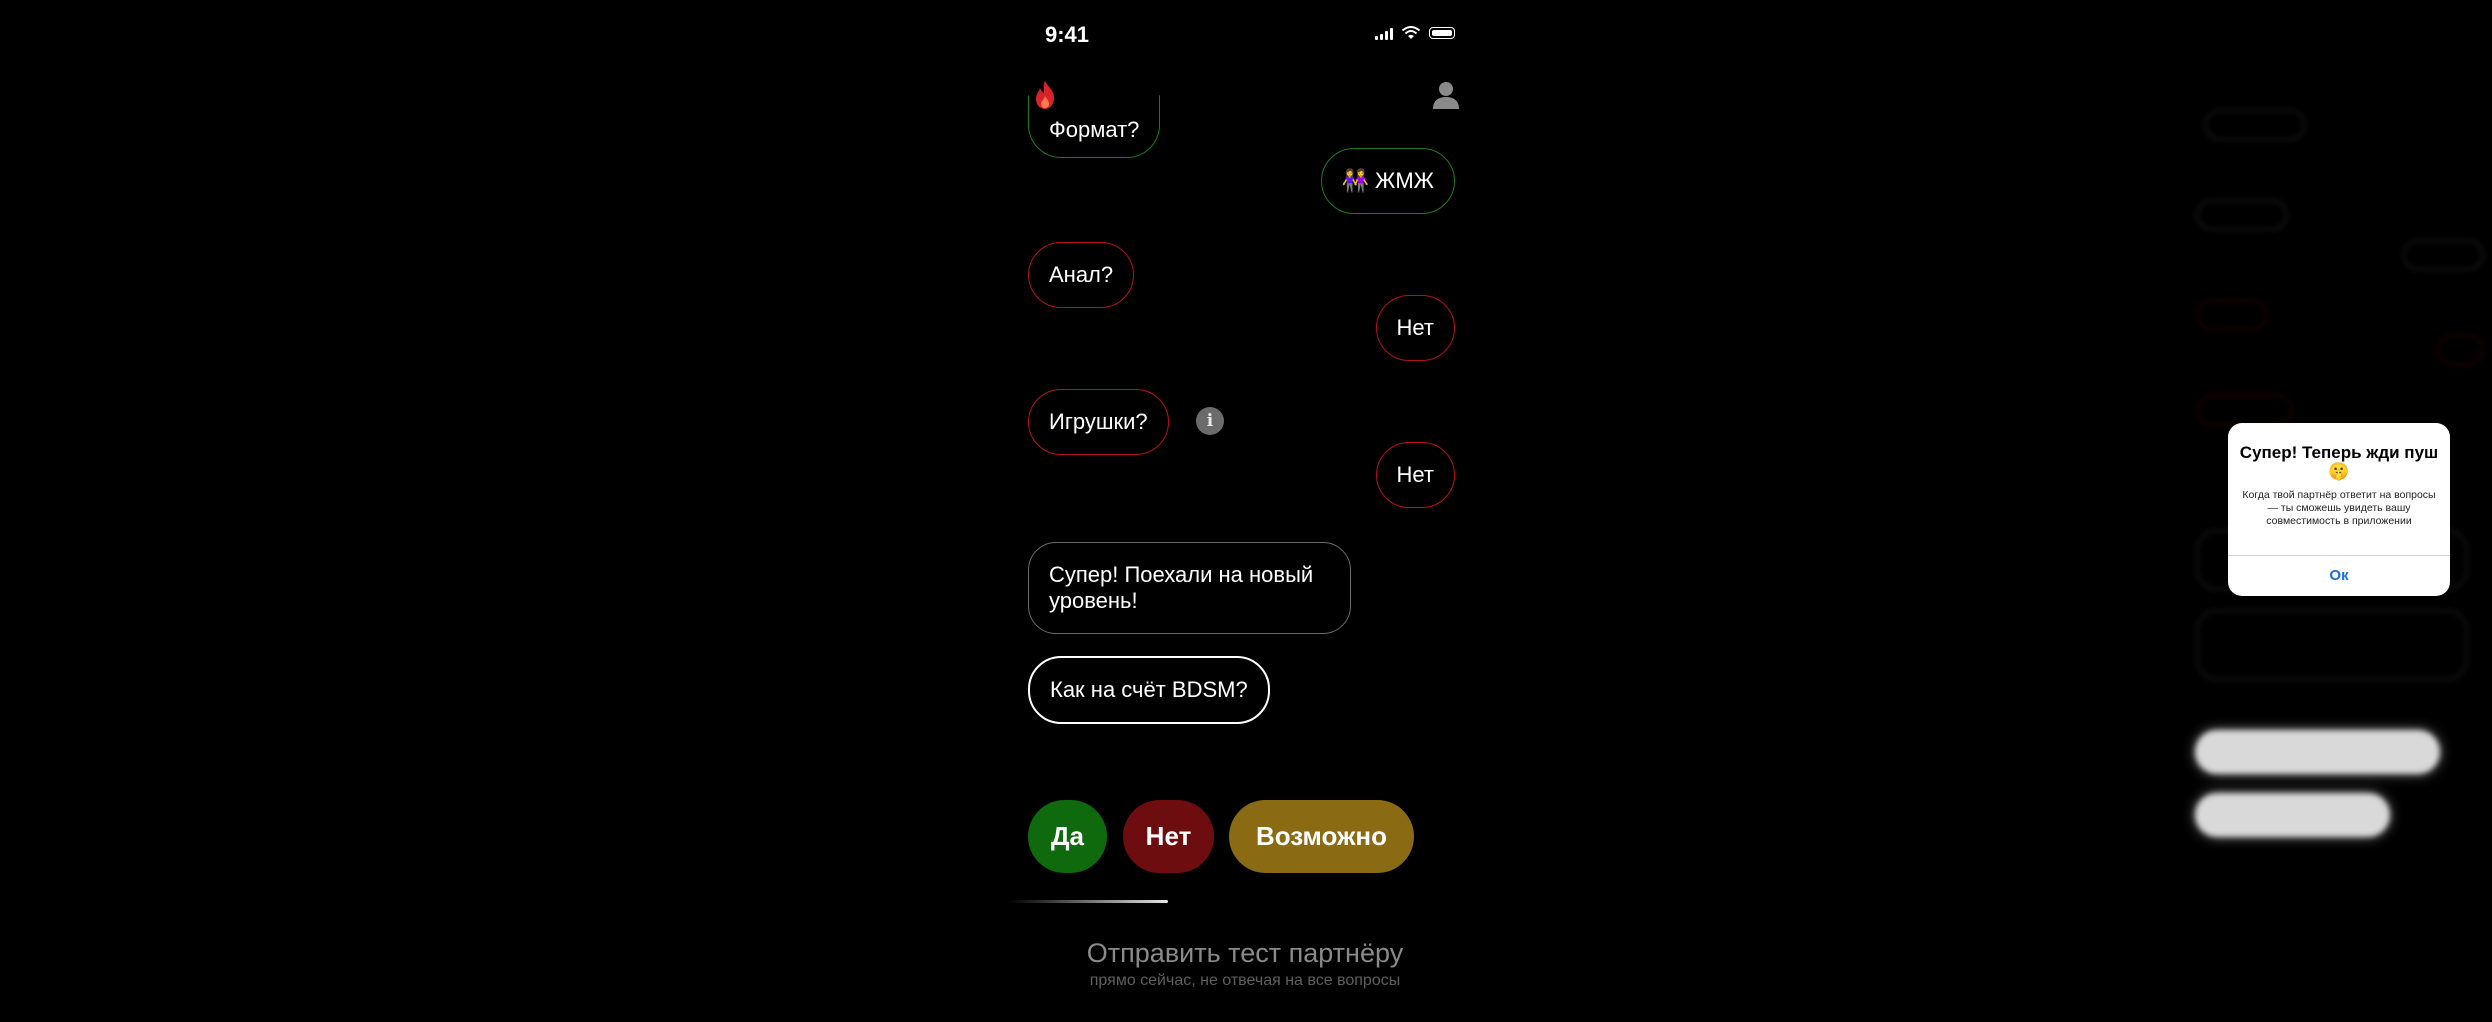 This screenshot has width=2492, height=1022. Describe the element at coordinates (1245, 980) in the screenshot. I see `send-test-subtitle: прямо сейчас, не отвечая на все вопросы` at that location.